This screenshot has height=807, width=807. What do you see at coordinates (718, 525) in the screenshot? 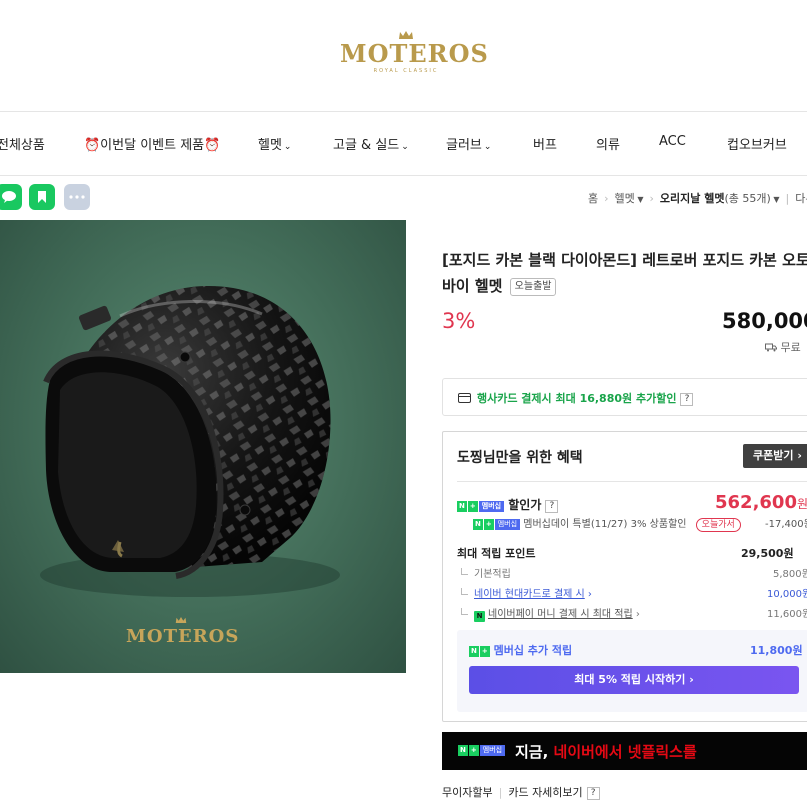
I see `today-ship-tag: 오늘가서` at bounding box center [718, 525].